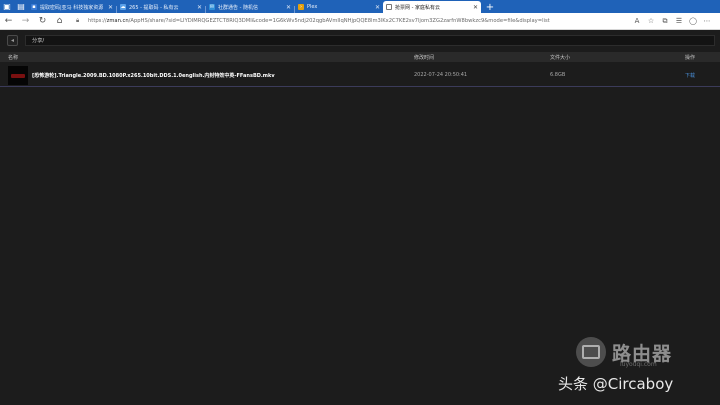 The width and height of the screenshot is (720, 405). I want to click on profile-icon: ◯, so click(693, 21).